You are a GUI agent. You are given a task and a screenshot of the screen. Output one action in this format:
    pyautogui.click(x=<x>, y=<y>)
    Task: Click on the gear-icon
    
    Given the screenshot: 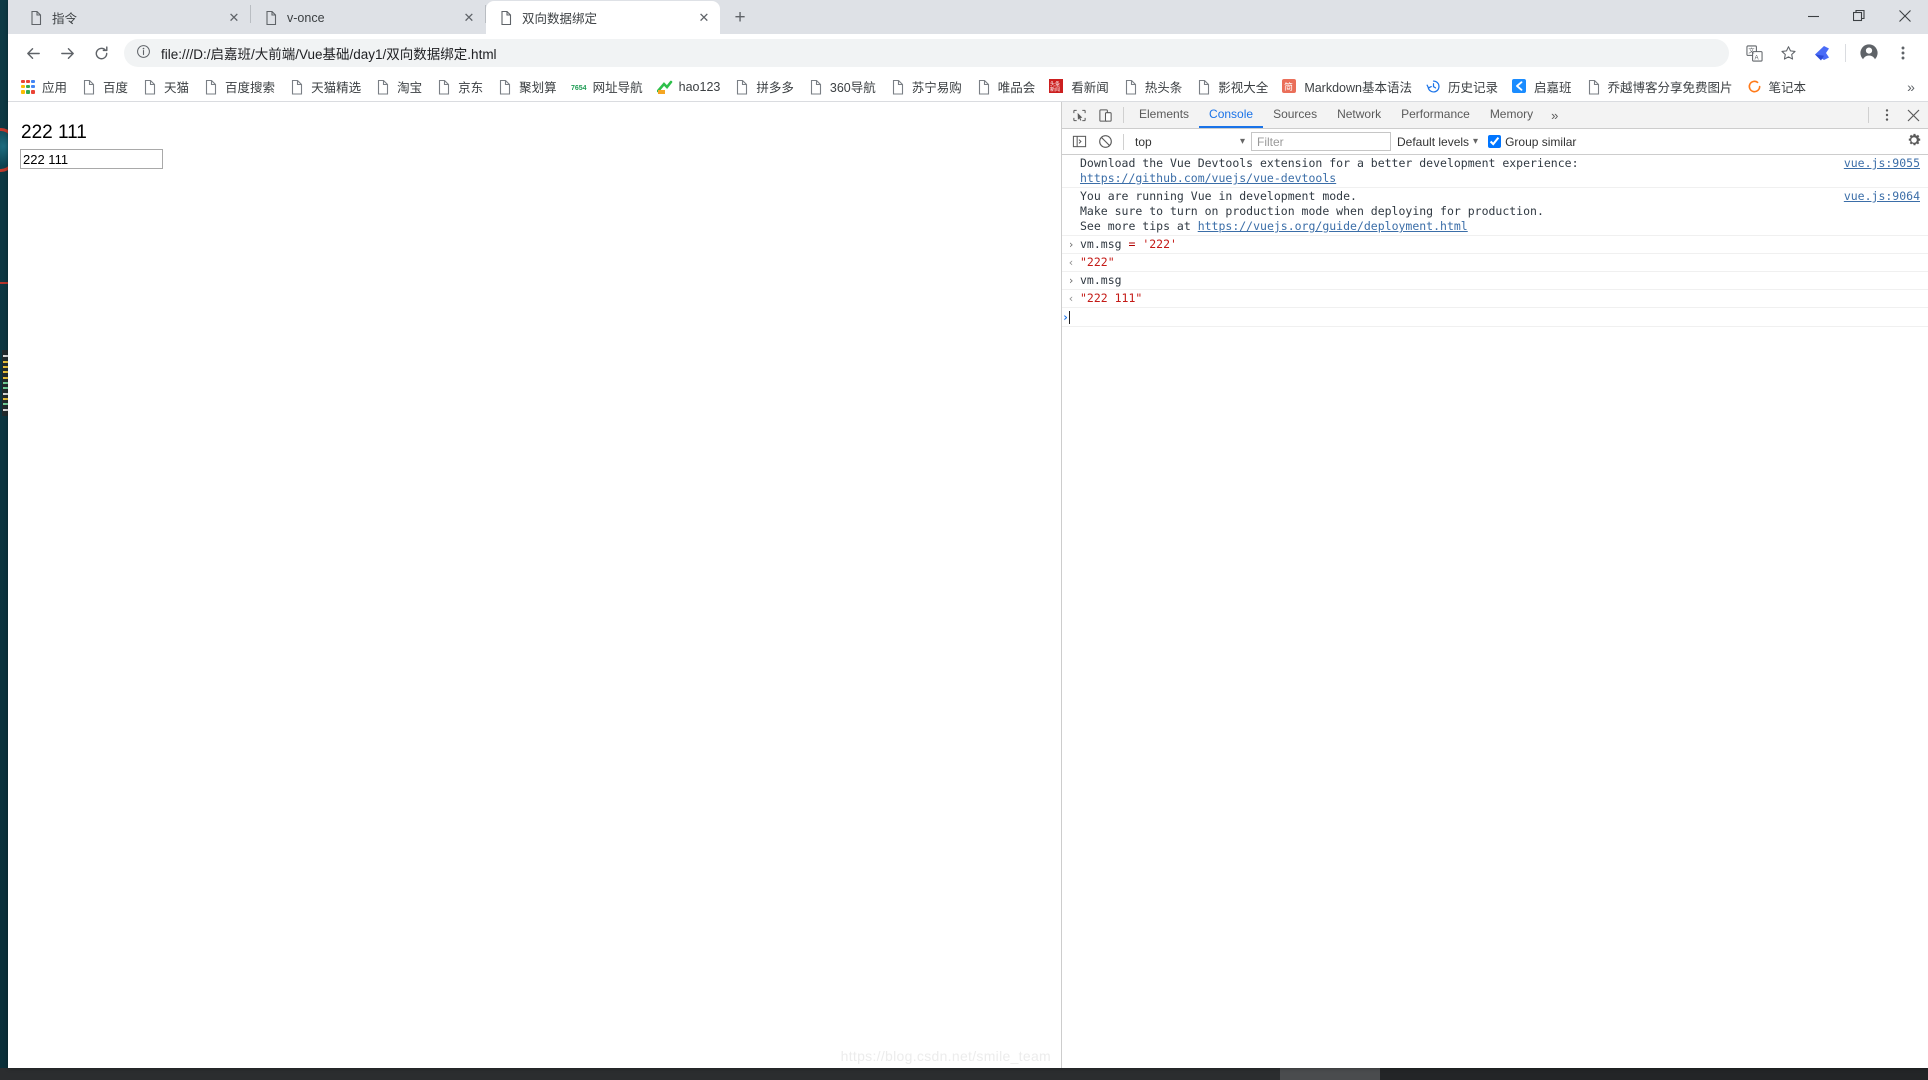 What is the action you would take?
    pyautogui.click(x=1914, y=142)
    